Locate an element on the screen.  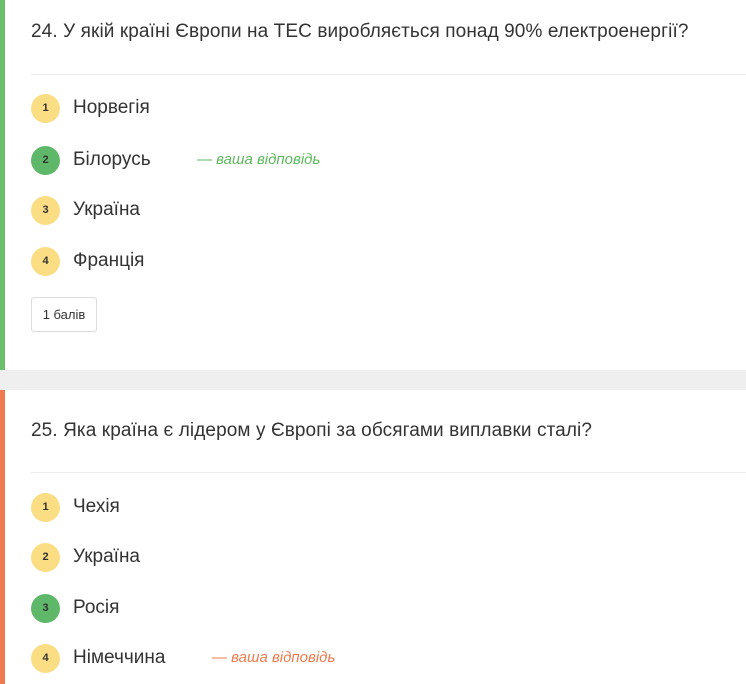
option-number-badge: 3 is located at coordinates (45, 210).